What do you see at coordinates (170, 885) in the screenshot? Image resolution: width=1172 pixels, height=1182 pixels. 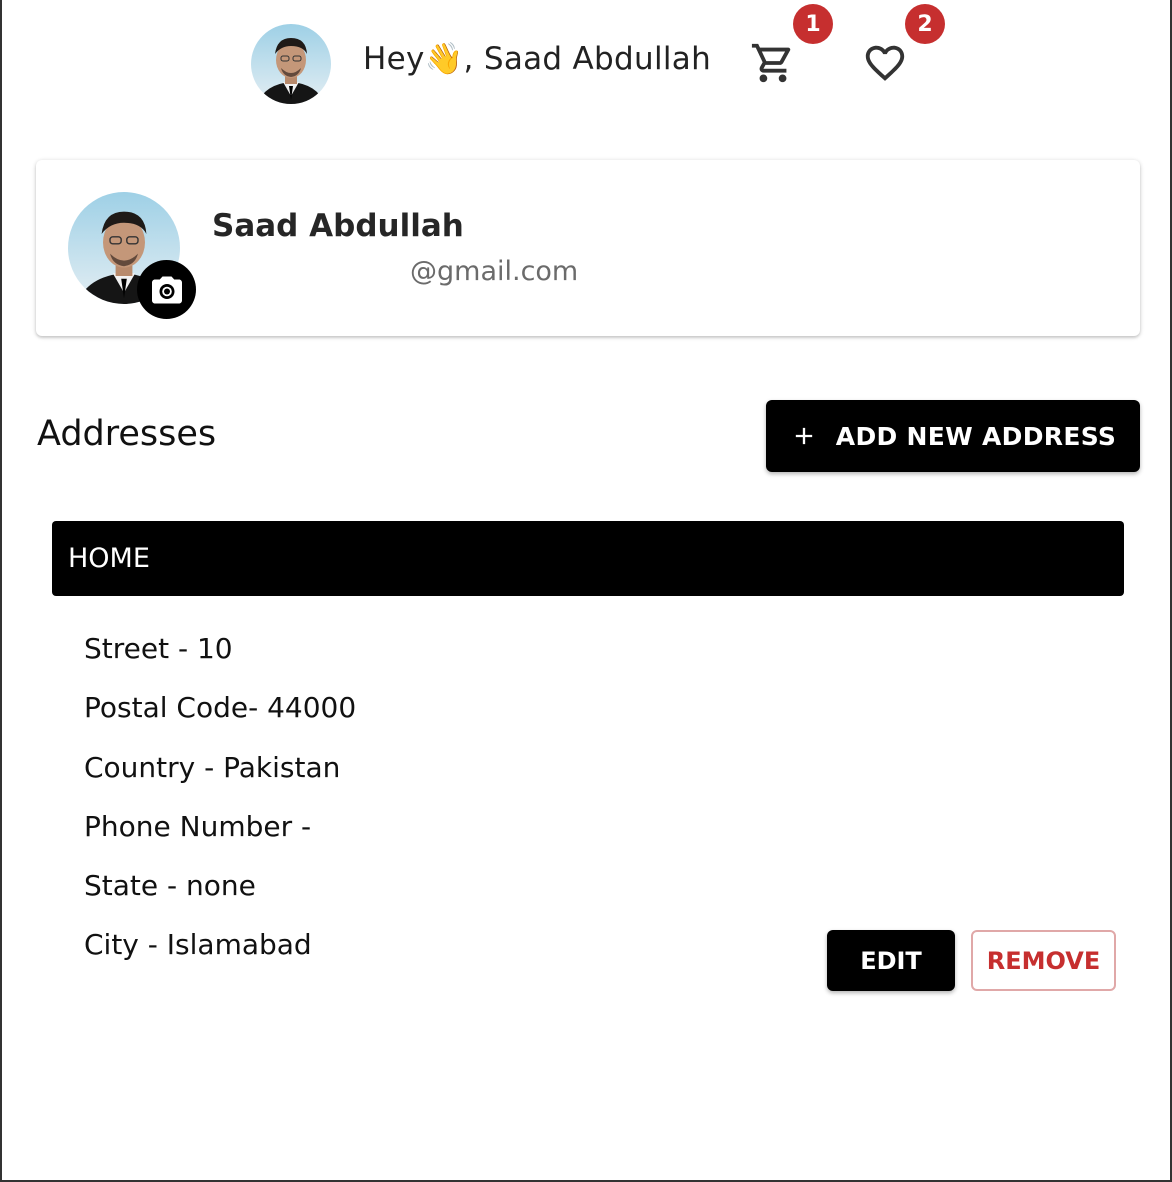 I see `address-state: State - none` at bounding box center [170, 885].